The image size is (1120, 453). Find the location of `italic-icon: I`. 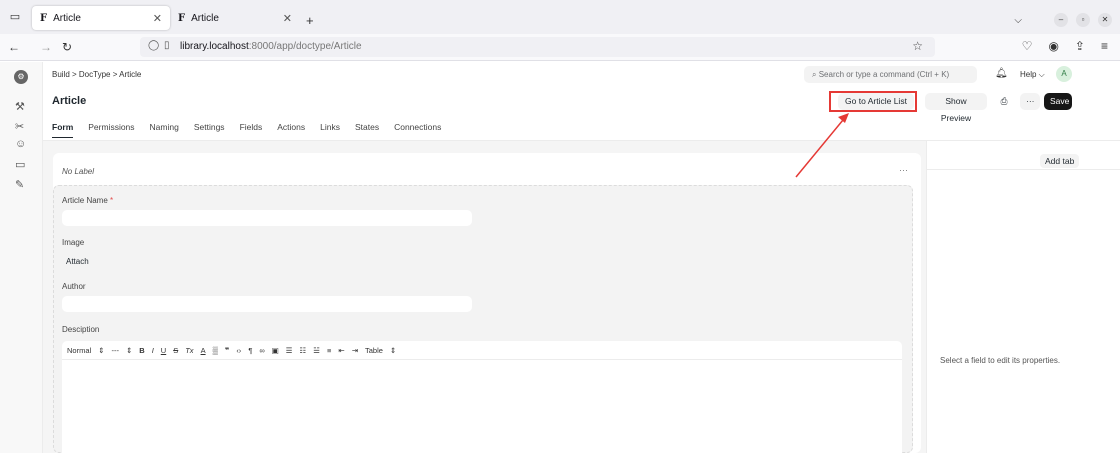

italic-icon: I is located at coordinates (153, 350).